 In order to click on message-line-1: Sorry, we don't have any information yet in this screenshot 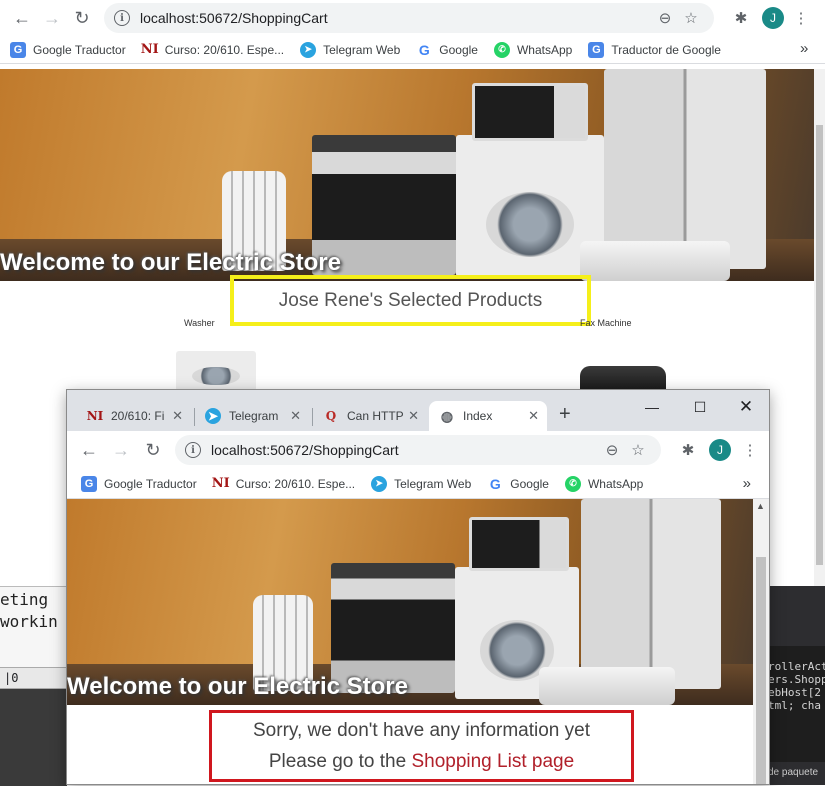, I will do `click(421, 730)`.